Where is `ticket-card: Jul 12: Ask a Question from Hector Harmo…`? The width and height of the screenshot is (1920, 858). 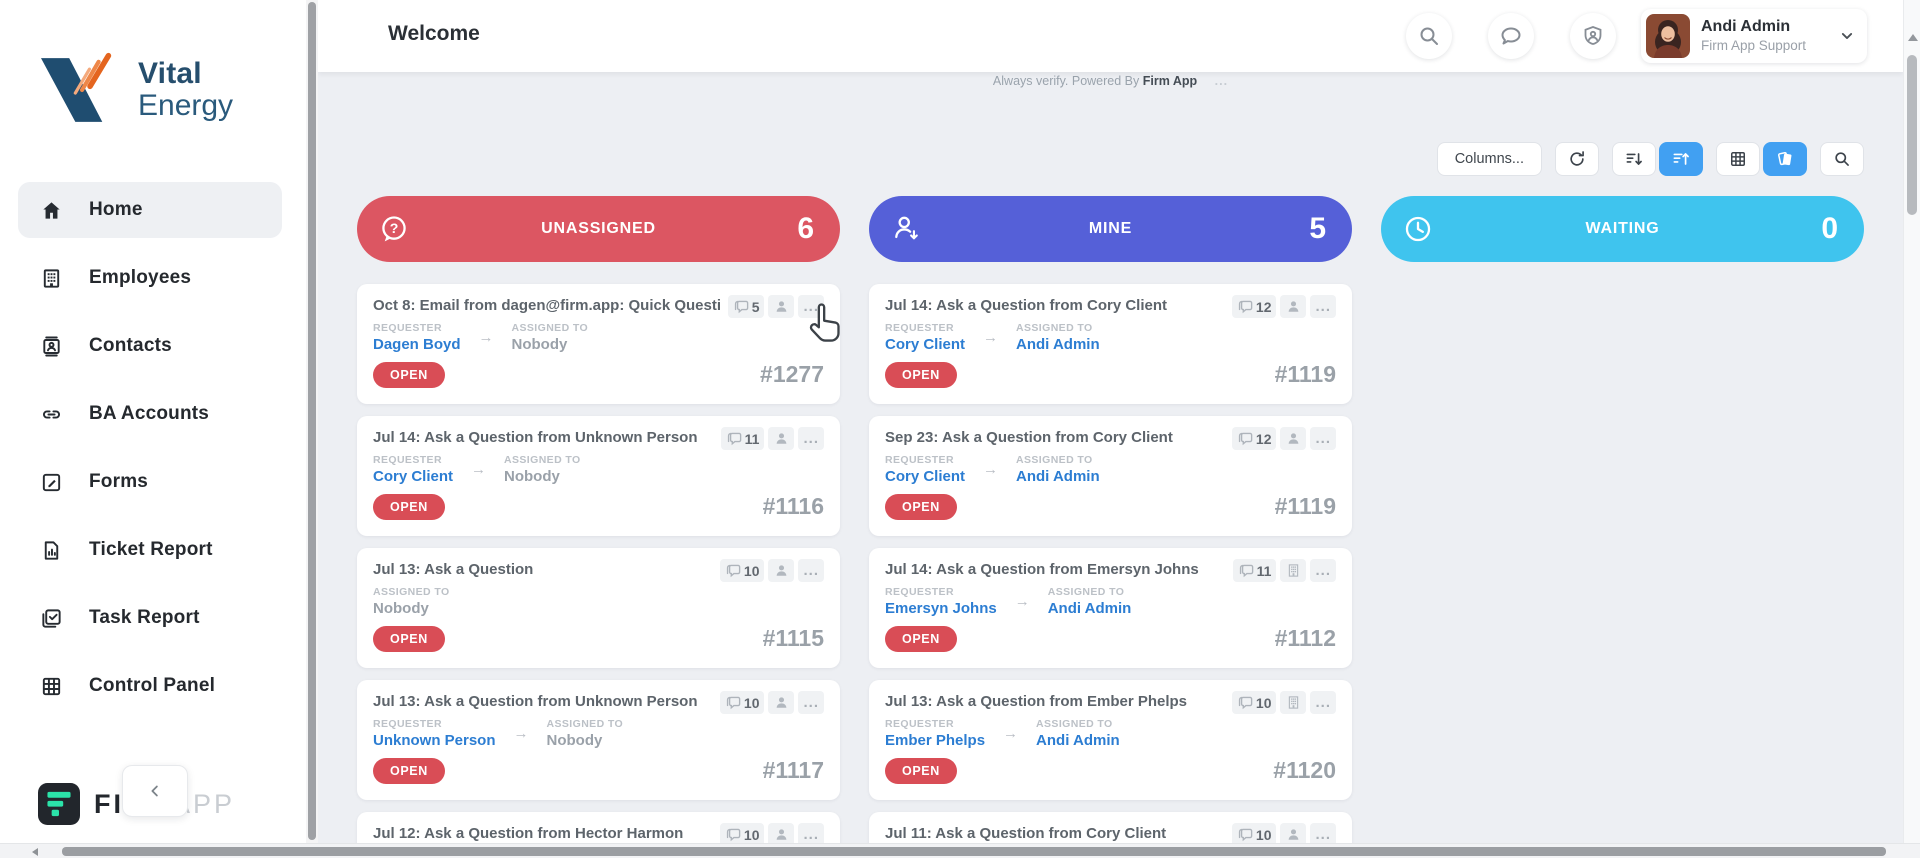
ticket-card: Jul 12: Ask a Question from Hector Harmo… is located at coordinates (598, 827).